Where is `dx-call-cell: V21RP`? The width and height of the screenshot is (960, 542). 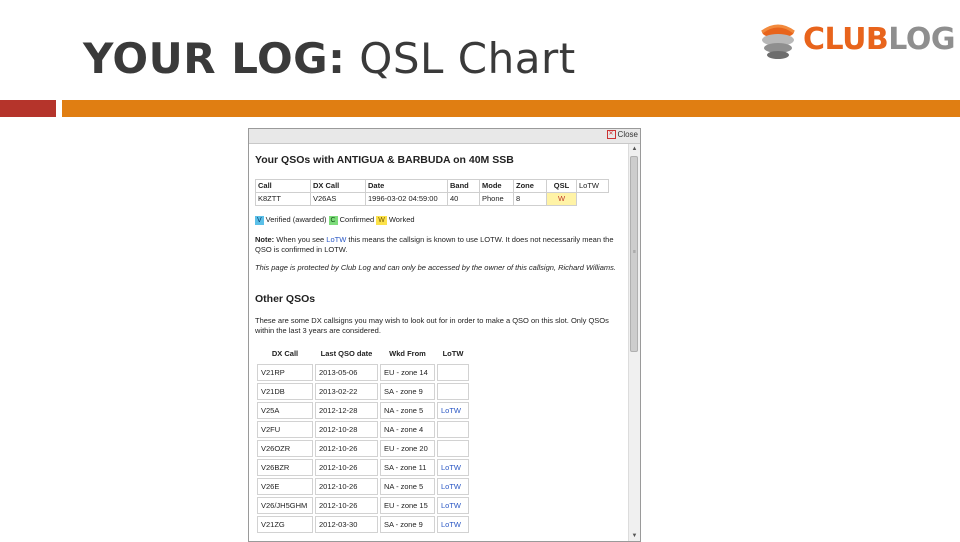
dx-call-cell: V21RP is located at coordinates (285, 372).